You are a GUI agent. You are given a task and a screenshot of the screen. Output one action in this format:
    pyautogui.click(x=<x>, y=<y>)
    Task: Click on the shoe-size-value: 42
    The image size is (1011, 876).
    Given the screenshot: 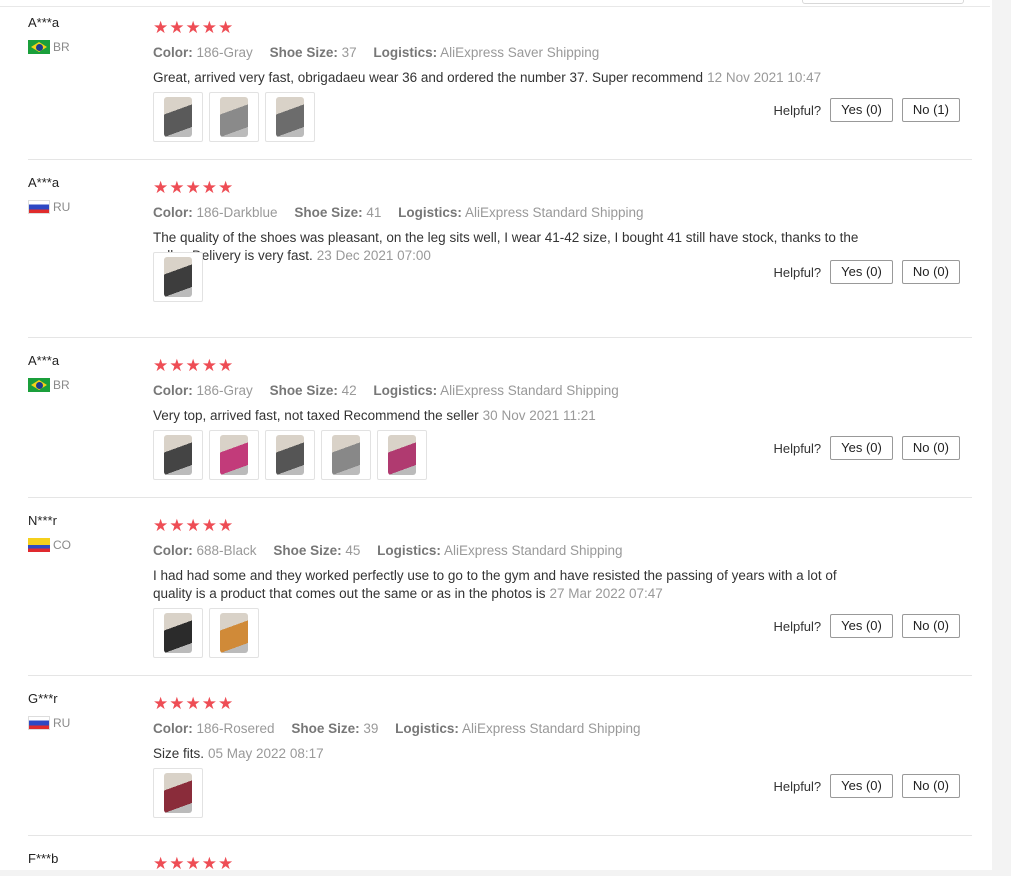 What is the action you would take?
    pyautogui.click(x=349, y=390)
    